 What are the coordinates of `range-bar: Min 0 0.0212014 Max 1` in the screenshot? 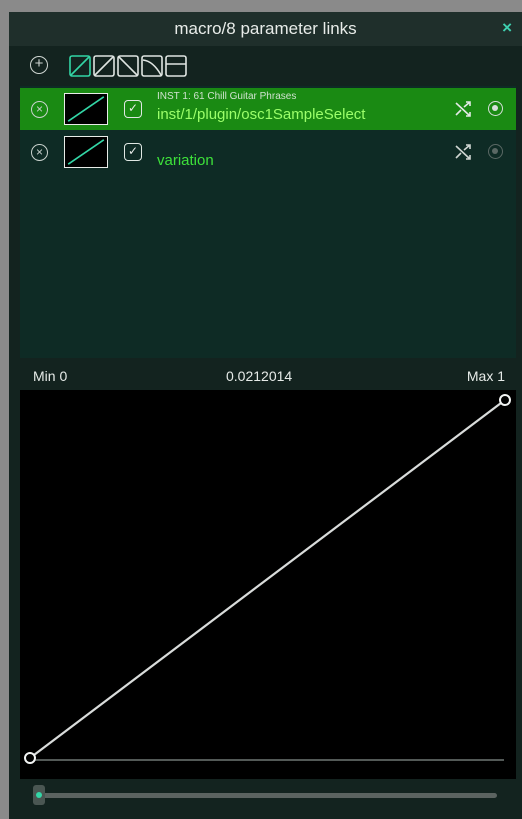 It's located at (265, 375).